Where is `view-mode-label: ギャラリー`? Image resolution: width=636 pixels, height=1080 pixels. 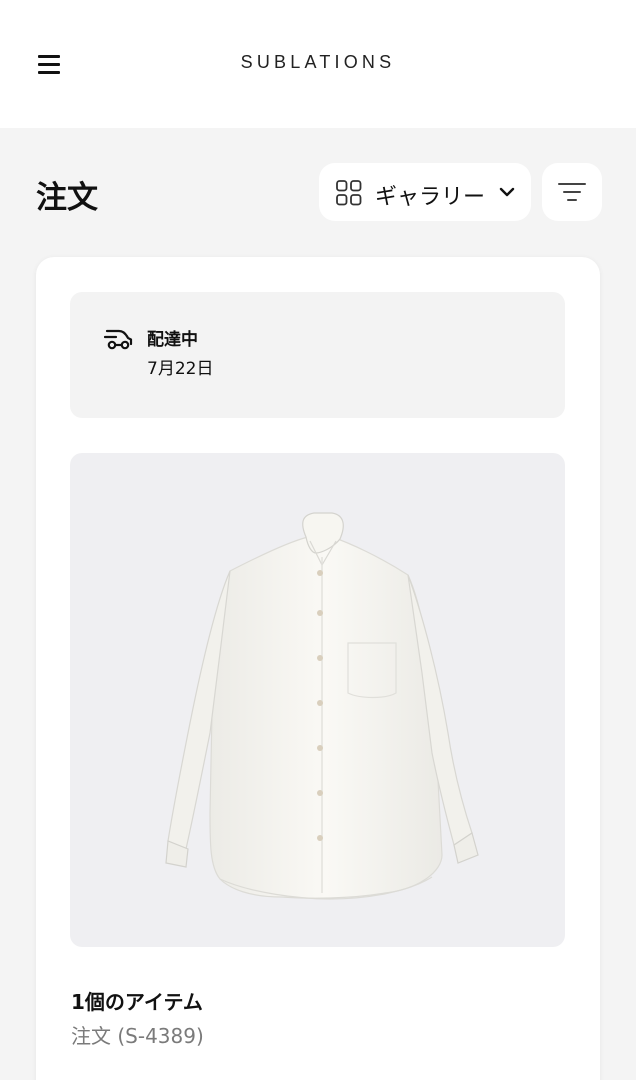
view-mode-label: ギャラリー is located at coordinates (430, 197).